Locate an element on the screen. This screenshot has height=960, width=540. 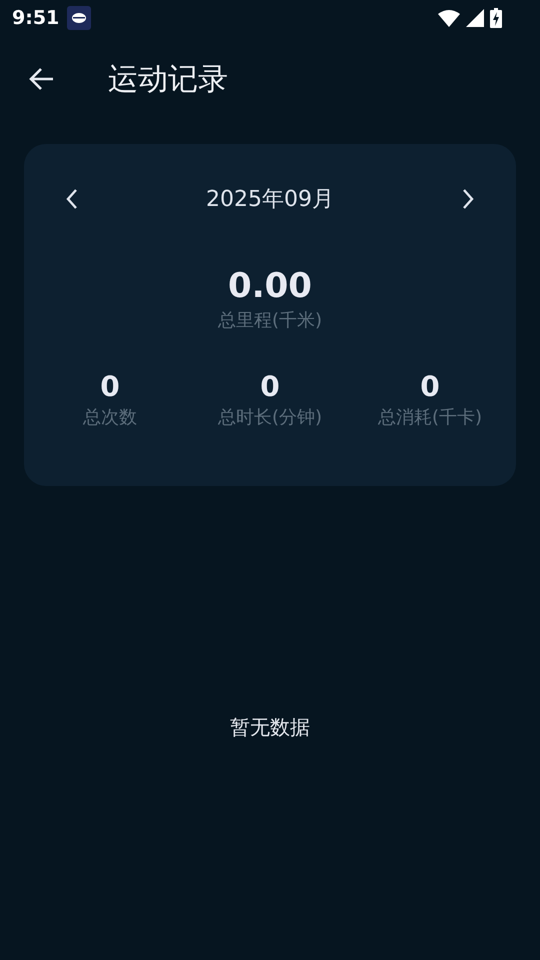
app-notification-icon is located at coordinates (79, 18).